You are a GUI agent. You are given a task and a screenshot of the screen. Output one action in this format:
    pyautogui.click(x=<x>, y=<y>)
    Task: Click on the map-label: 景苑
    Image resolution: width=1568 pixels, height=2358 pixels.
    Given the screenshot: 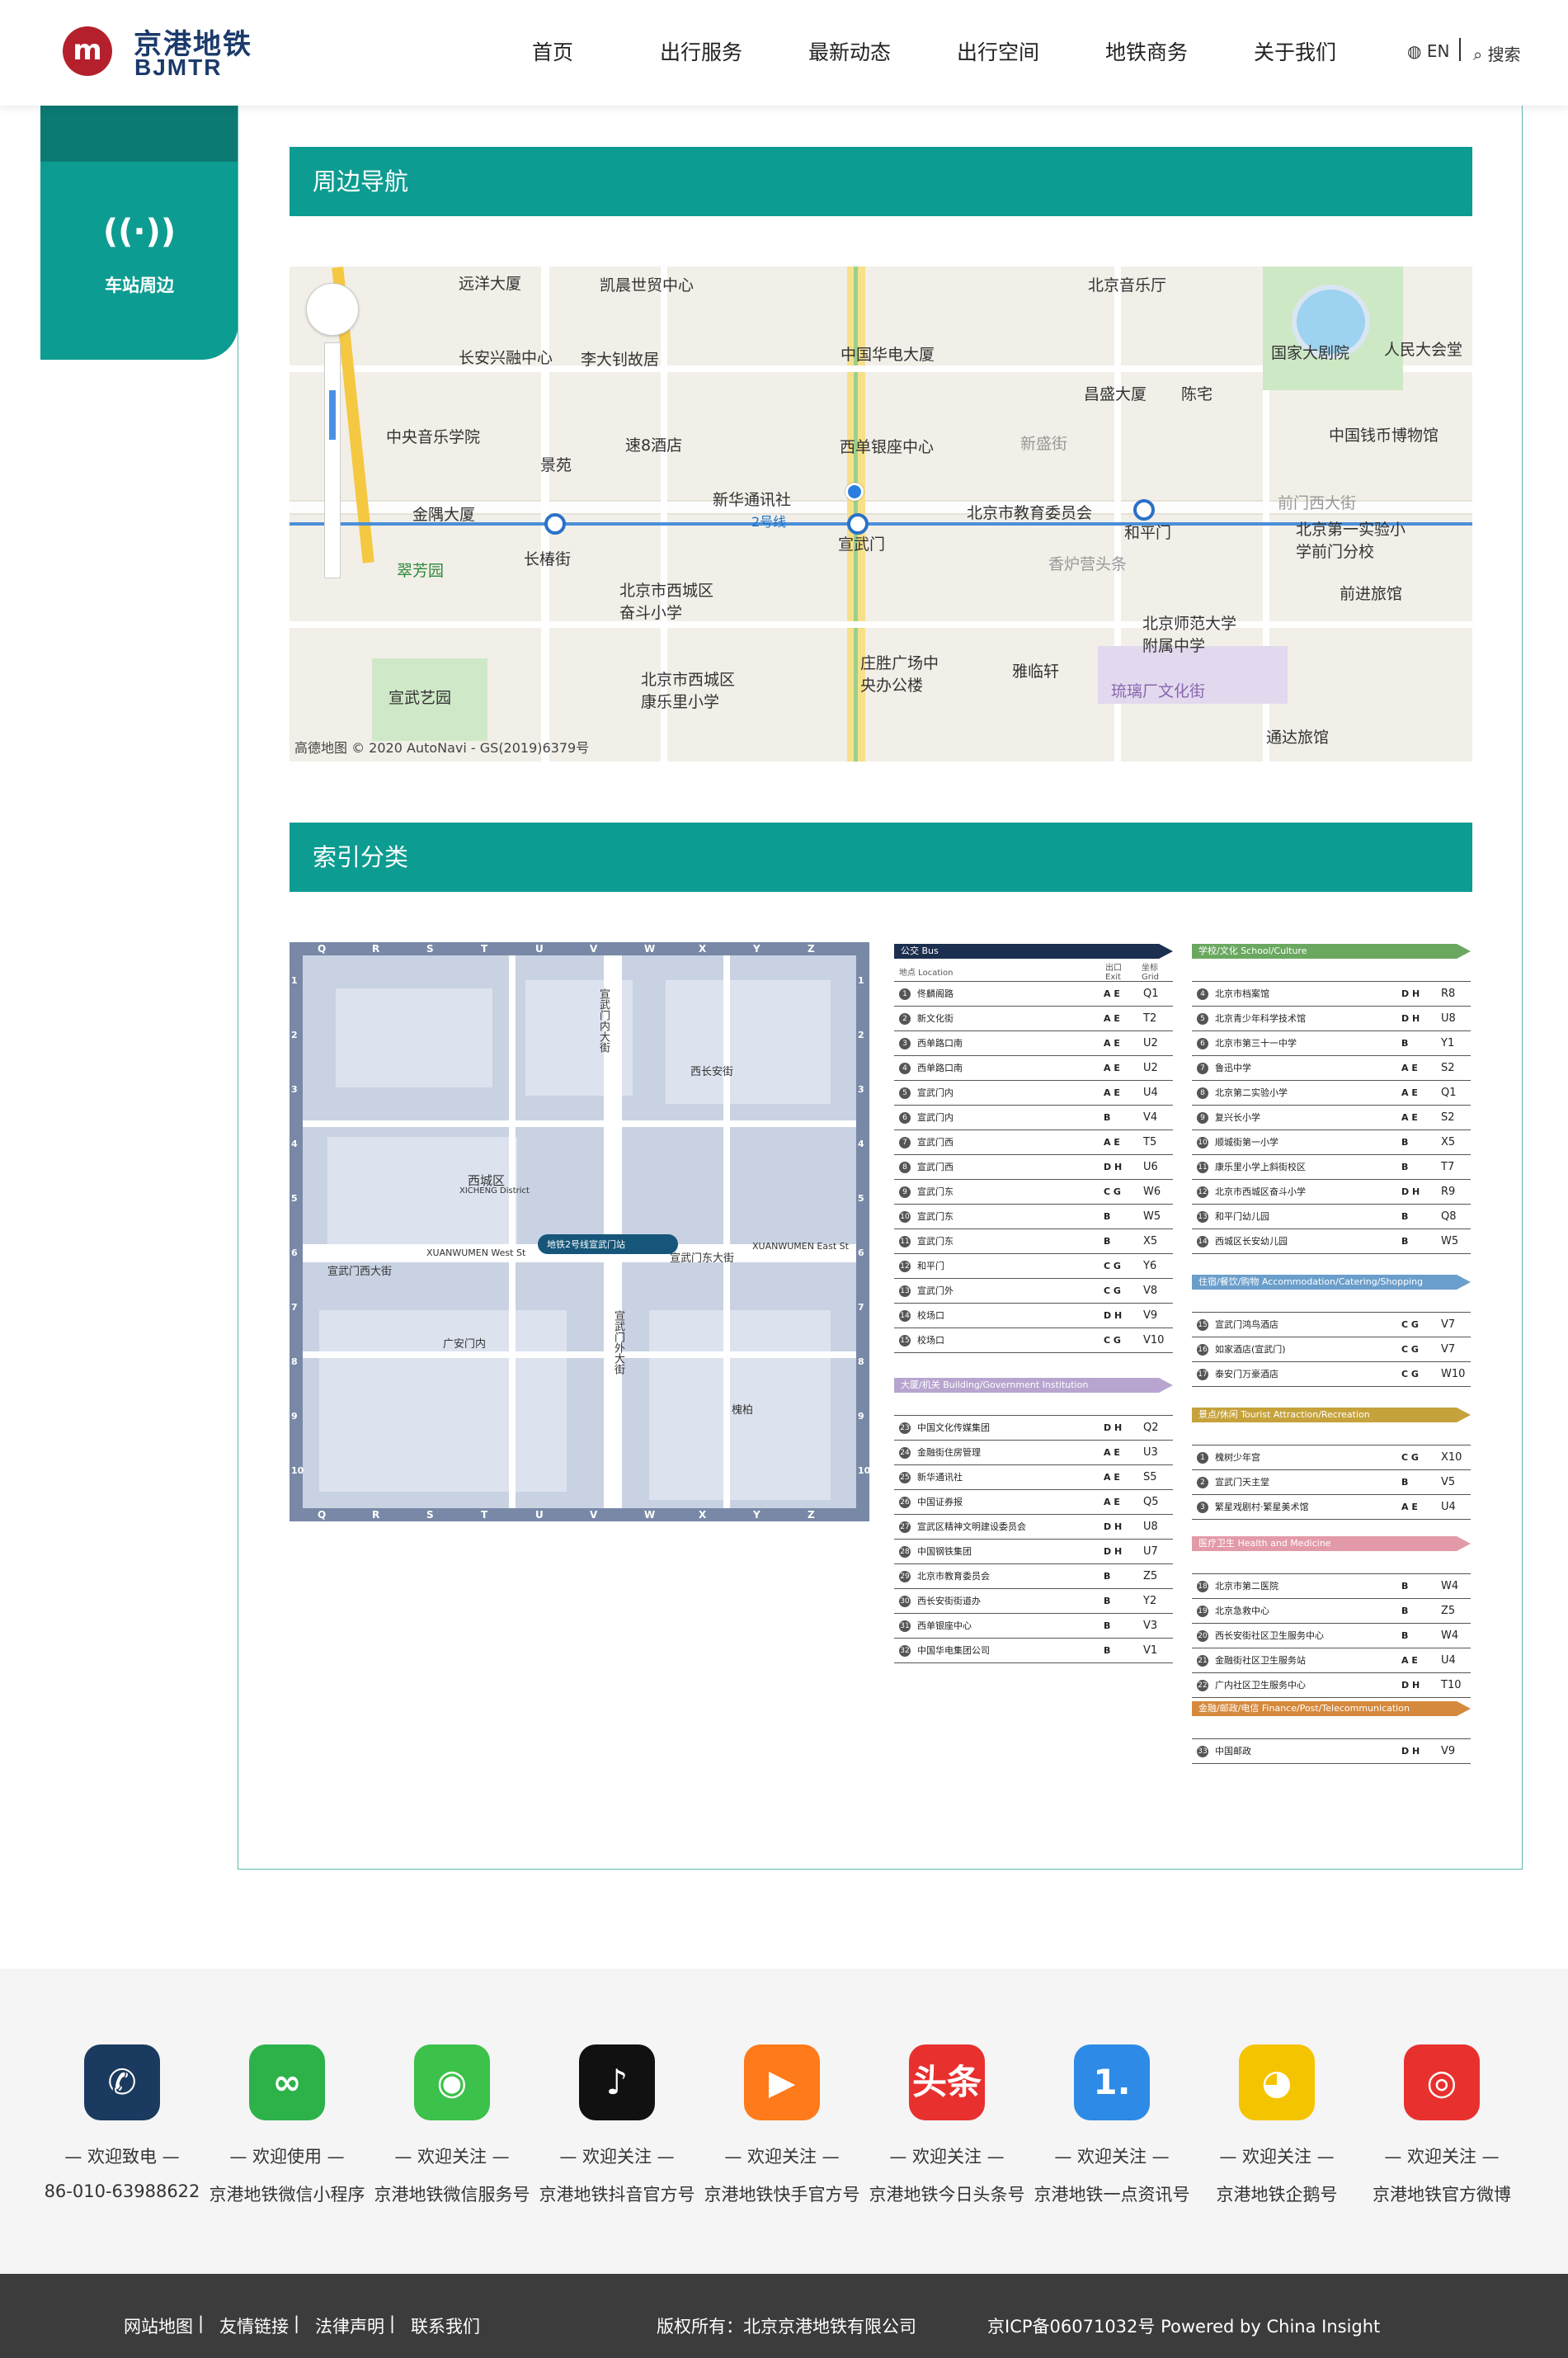 What is the action you would take?
    pyautogui.click(x=556, y=464)
    